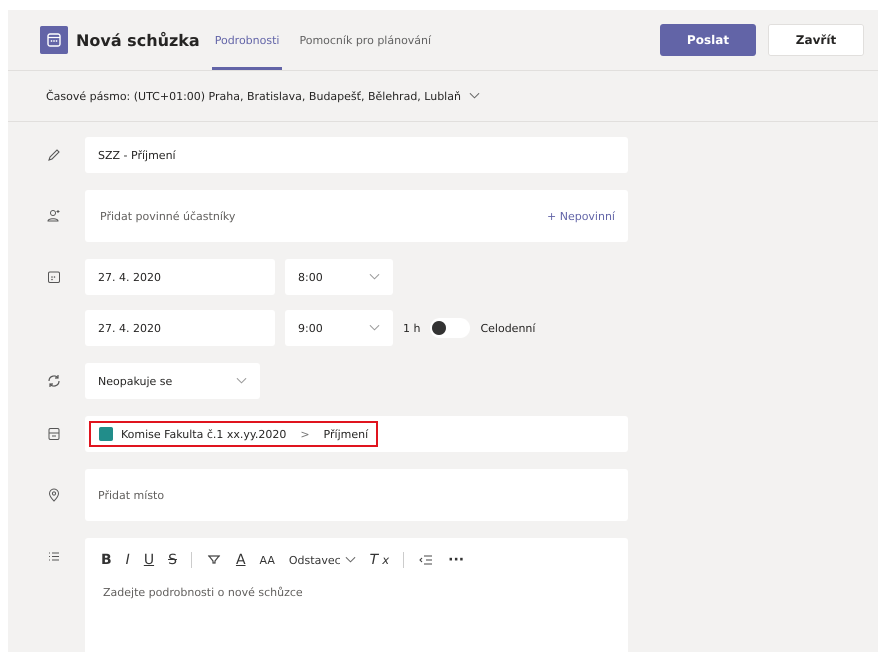  What do you see at coordinates (138, 40) in the screenshot?
I see `window-title: Nová schůzka` at bounding box center [138, 40].